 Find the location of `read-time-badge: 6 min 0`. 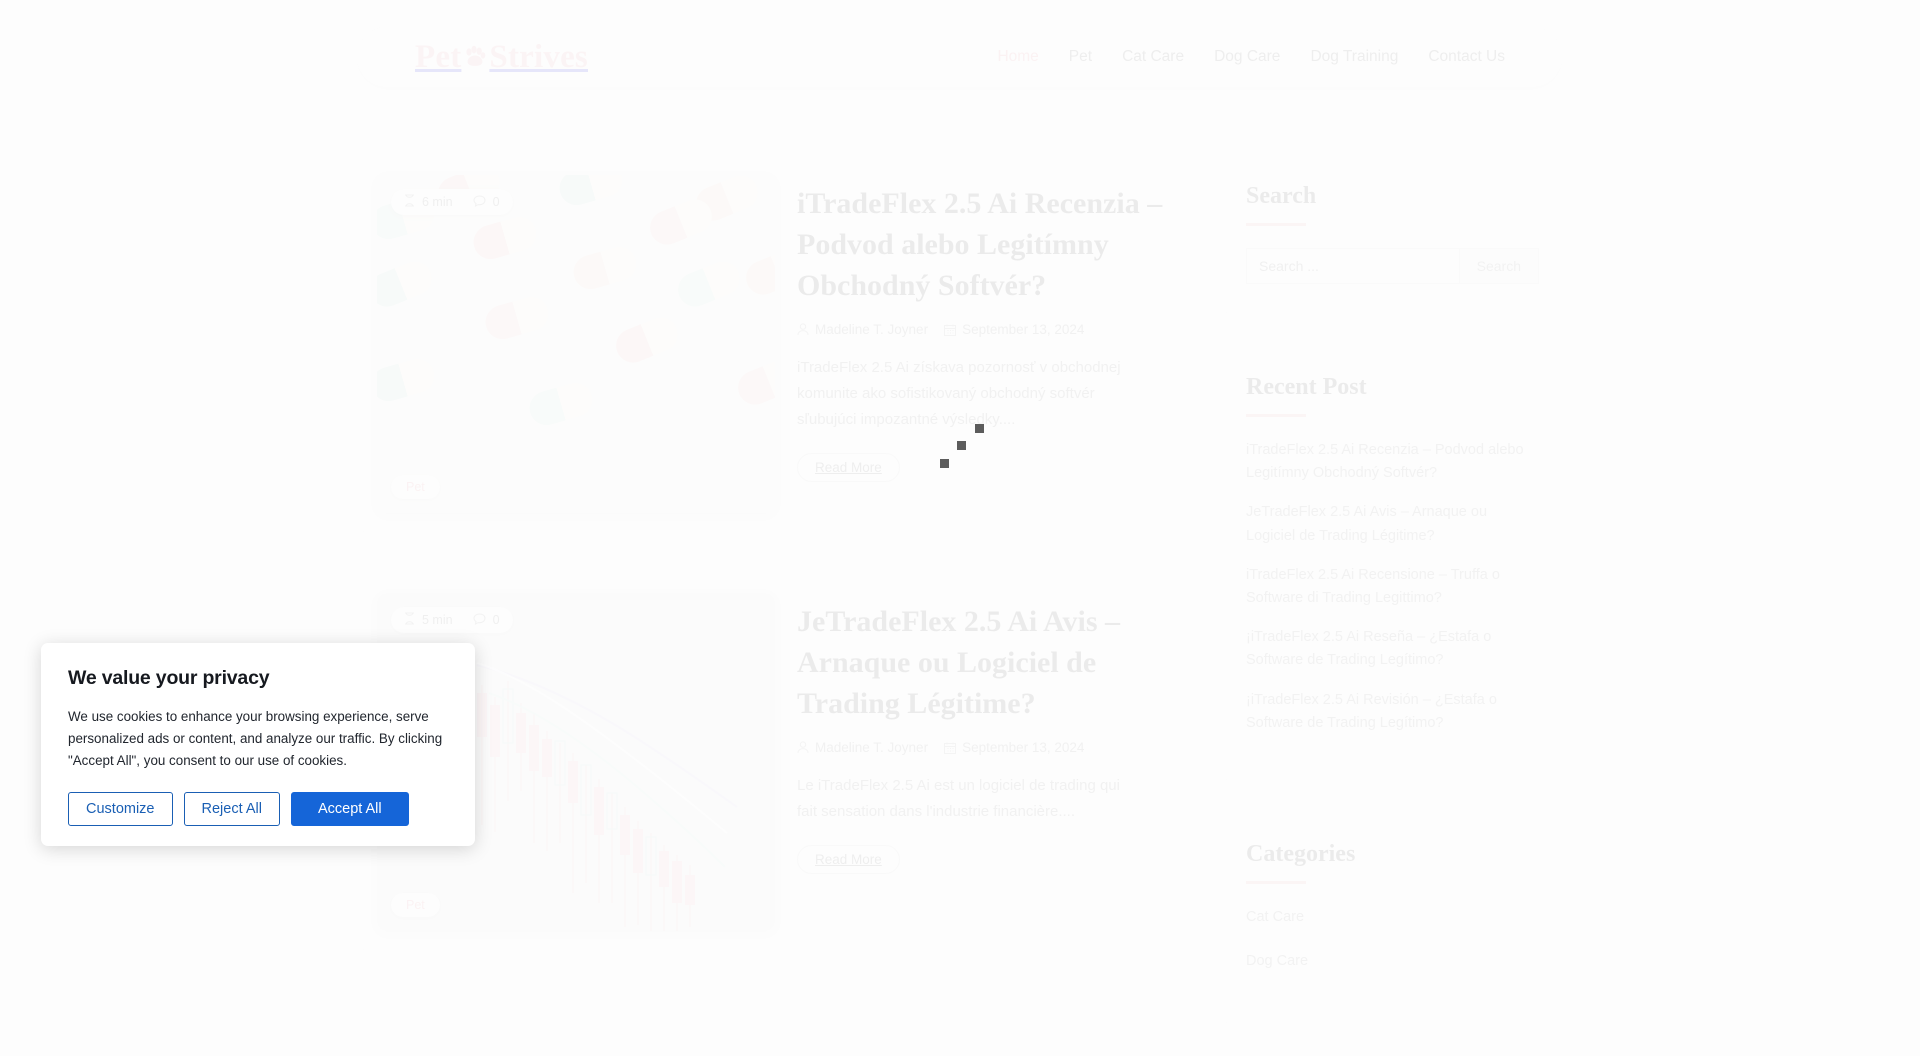

read-time-badge: 6 min 0 is located at coordinates (452, 202).